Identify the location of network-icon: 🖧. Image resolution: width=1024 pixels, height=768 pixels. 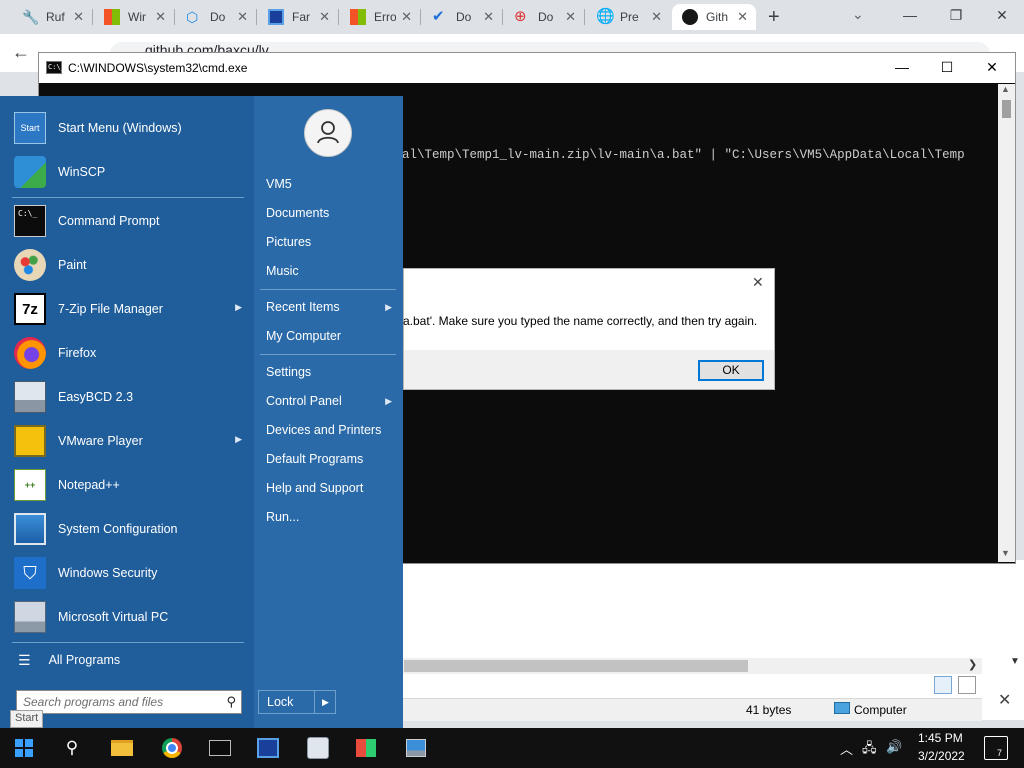
(869, 750).